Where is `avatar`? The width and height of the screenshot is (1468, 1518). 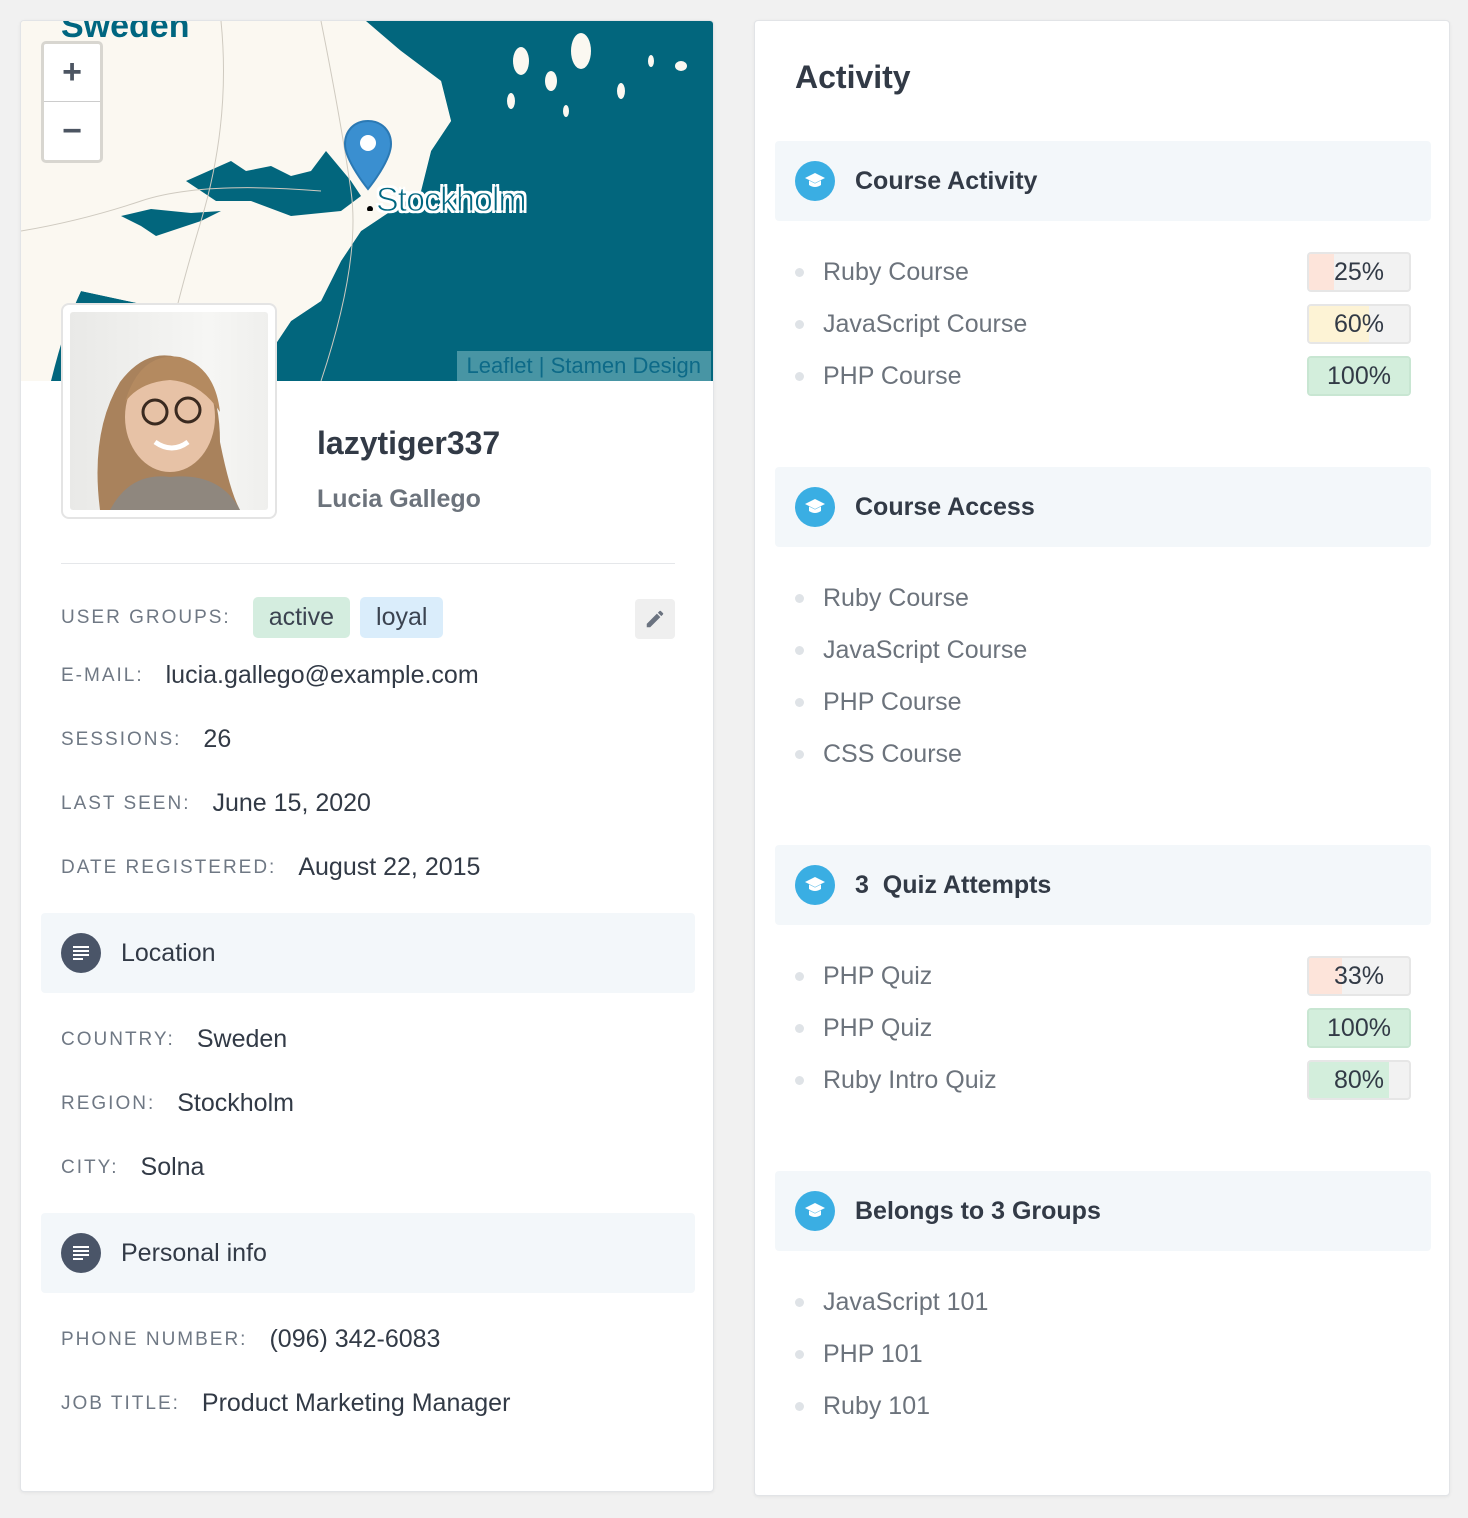
avatar is located at coordinates (169, 411).